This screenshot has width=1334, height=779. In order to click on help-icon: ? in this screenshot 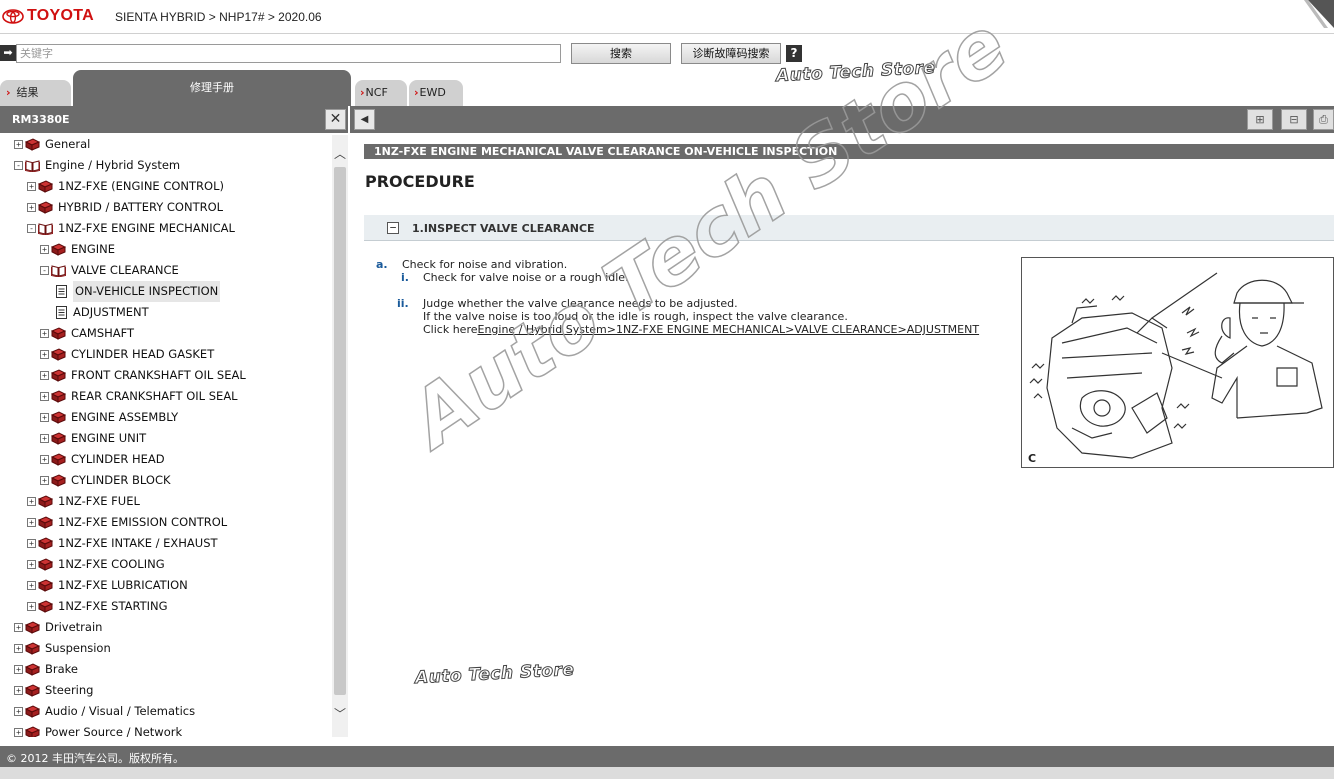, I will do `click(794, 53)`.